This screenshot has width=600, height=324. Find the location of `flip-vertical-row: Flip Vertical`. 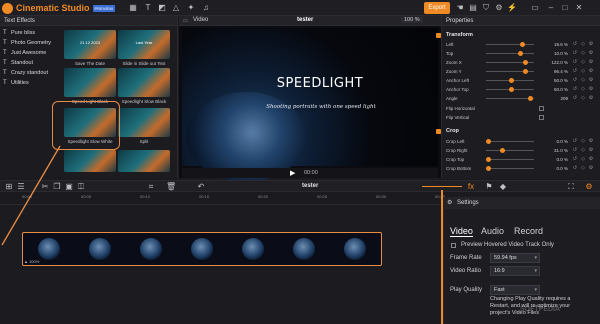

flip-vertical-row: Flip Vertical is located at coordinates (521, 117).